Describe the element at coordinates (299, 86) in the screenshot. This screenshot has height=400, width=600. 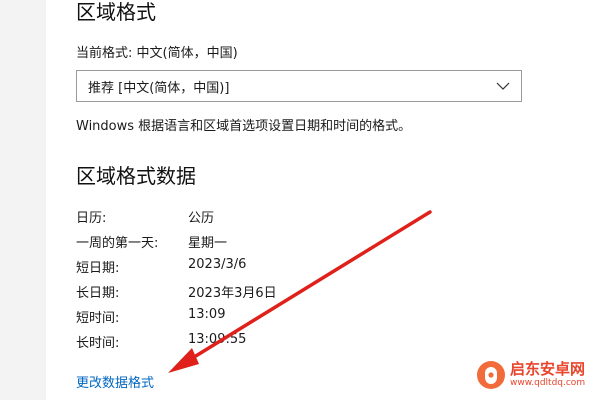
I see `region-format-dropdown: 推荐 [中文(简体，中国)]` at that location.